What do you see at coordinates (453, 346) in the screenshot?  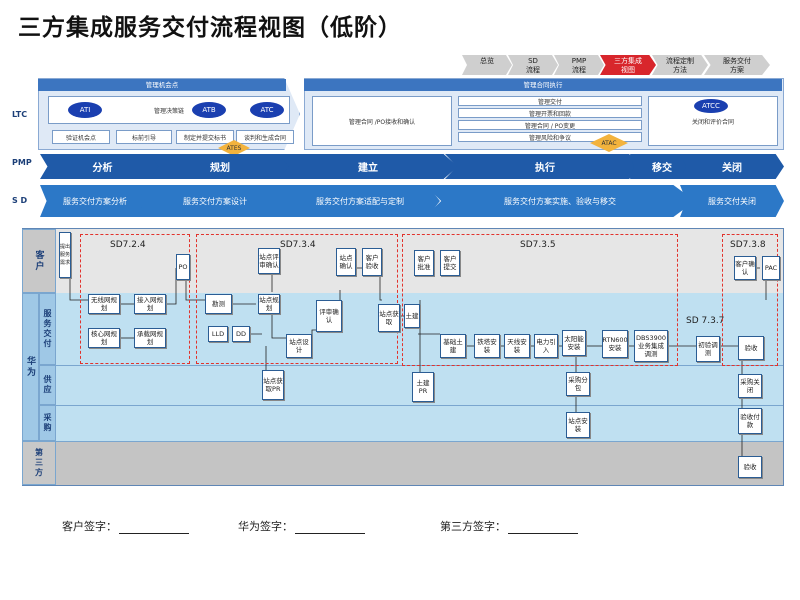 I see `box-foundation: 基础土建` at bounding box center [453, 346].